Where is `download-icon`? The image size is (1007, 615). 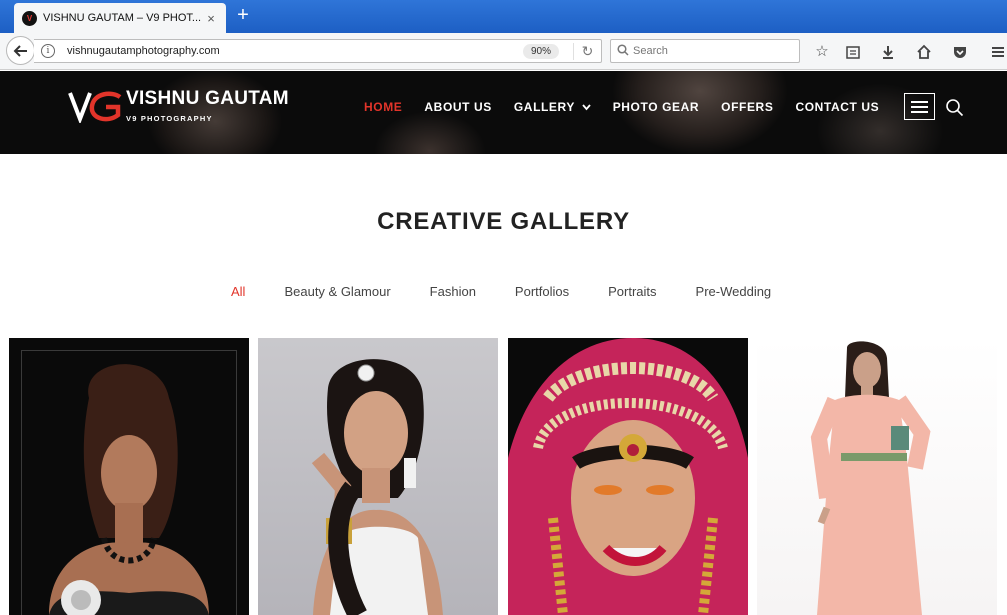 download-icon is located at coordinates (888, 52).